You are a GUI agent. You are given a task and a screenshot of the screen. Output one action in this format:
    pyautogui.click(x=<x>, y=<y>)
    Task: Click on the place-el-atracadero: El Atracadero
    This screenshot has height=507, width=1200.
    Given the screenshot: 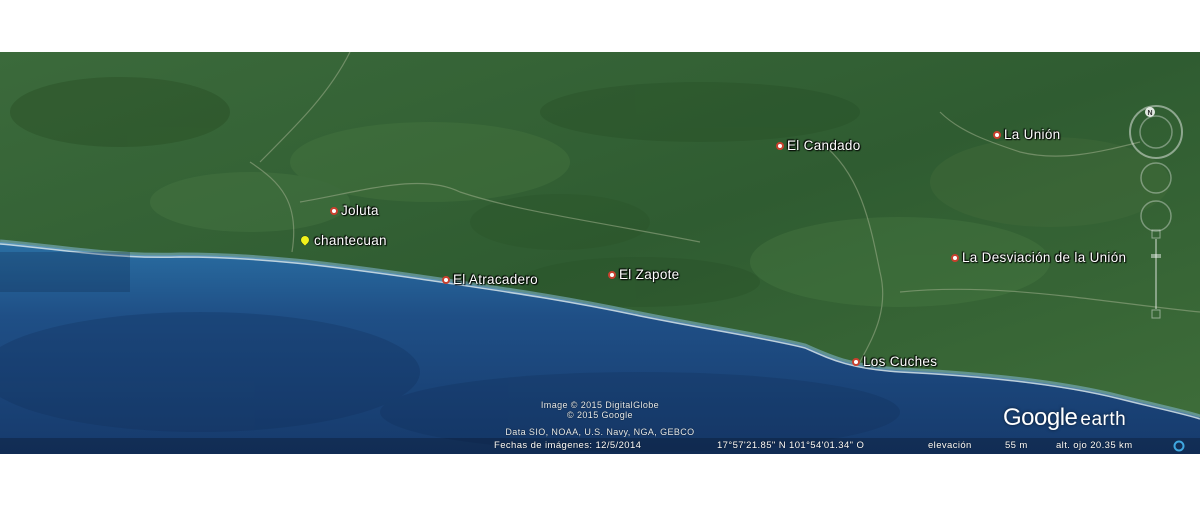 What is the action you would take?
    pyautogui.click(x=490, y=279)
    